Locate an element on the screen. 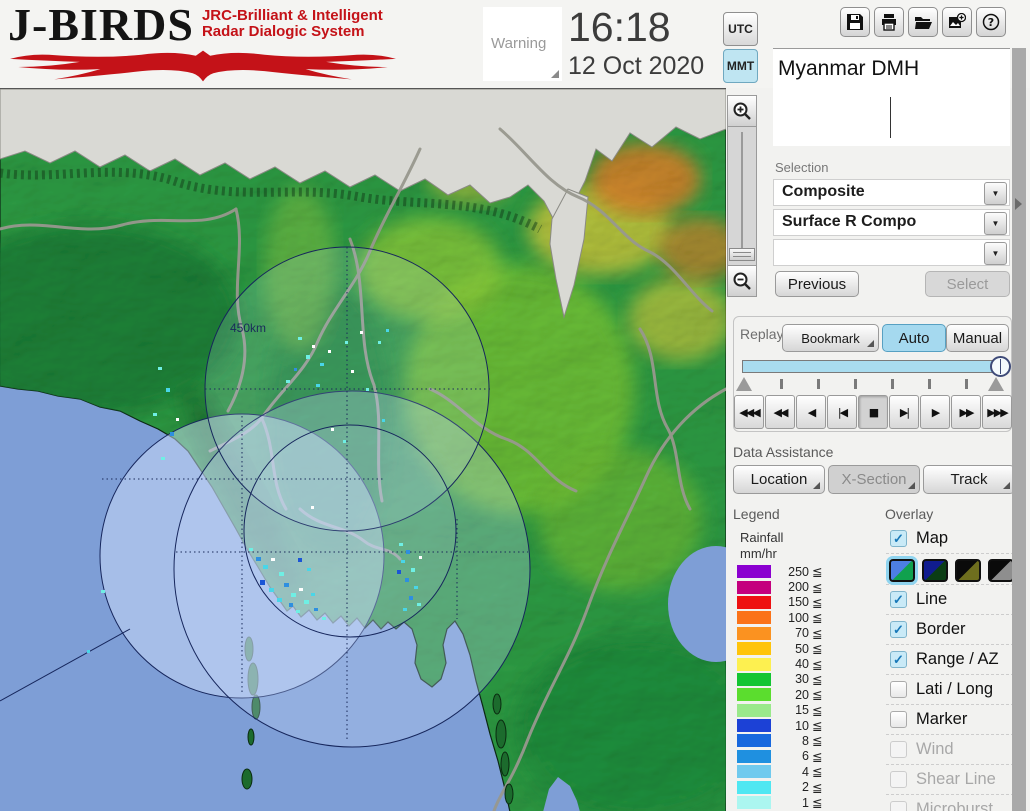  legend-unit: mm/hr is located at coordinates (758, 553).